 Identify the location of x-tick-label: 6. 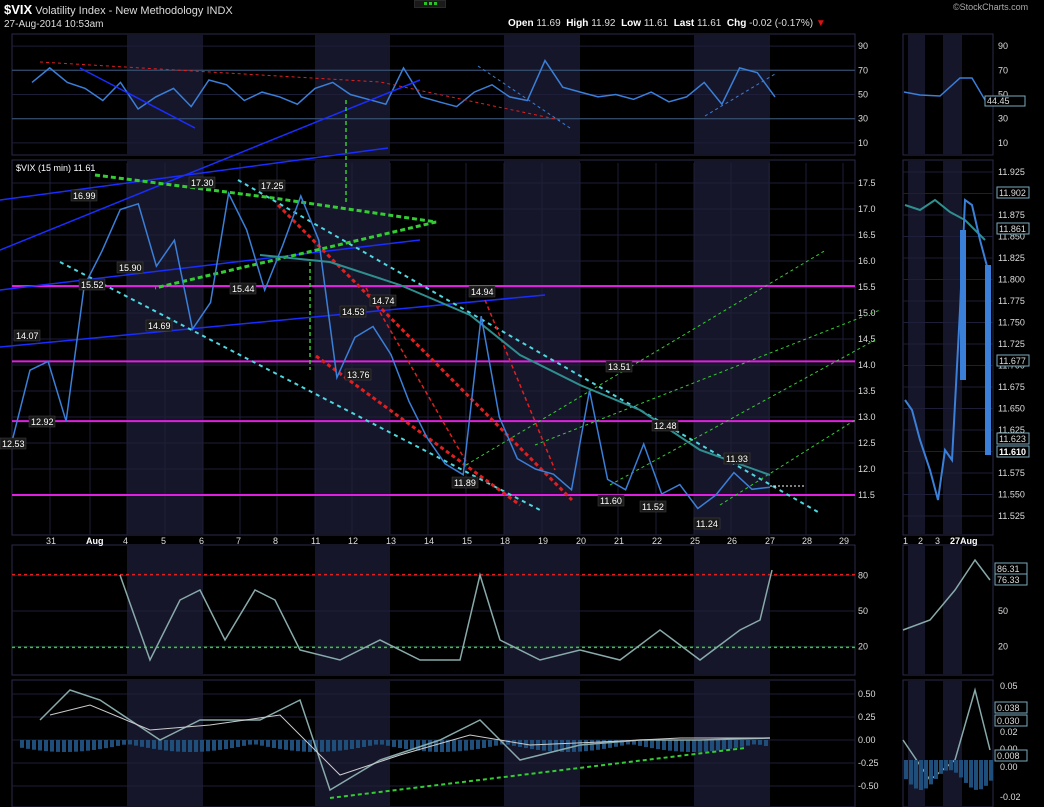
(201, 541).